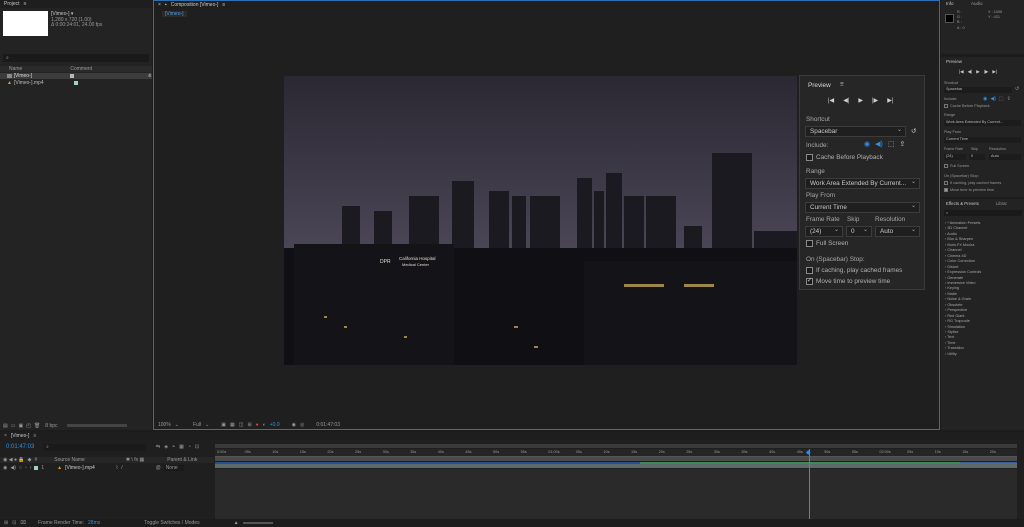 The height and width of the screenshot is (527, 1024). I want to click on exposure-value: +0.0, so click(275, 425).